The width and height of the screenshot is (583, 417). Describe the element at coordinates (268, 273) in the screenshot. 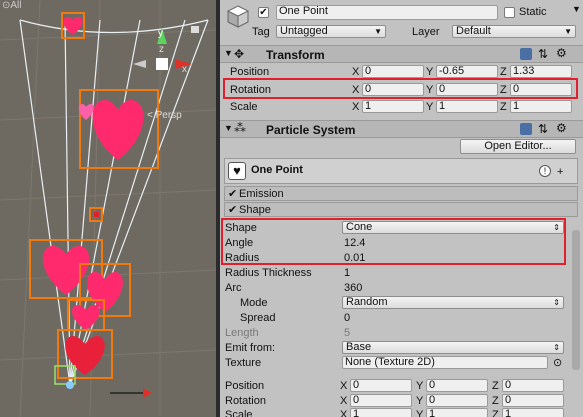

I see `radius-thickness-label: Radius Thickness` at that location.